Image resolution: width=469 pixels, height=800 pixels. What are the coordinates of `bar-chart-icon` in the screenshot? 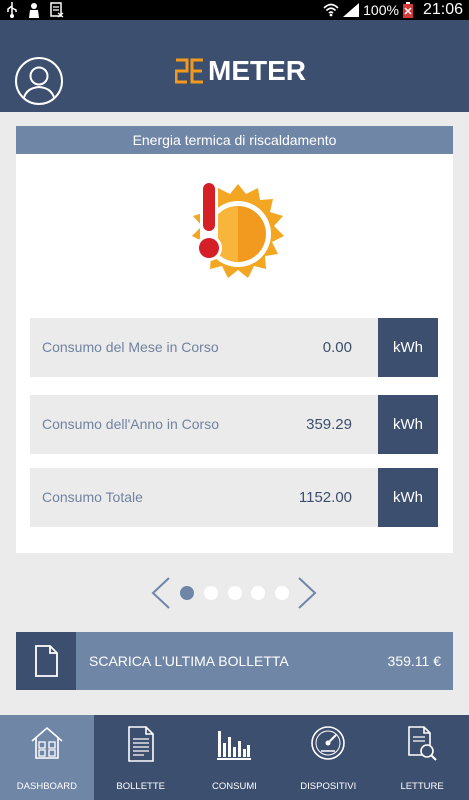 It's located at (234, 745).